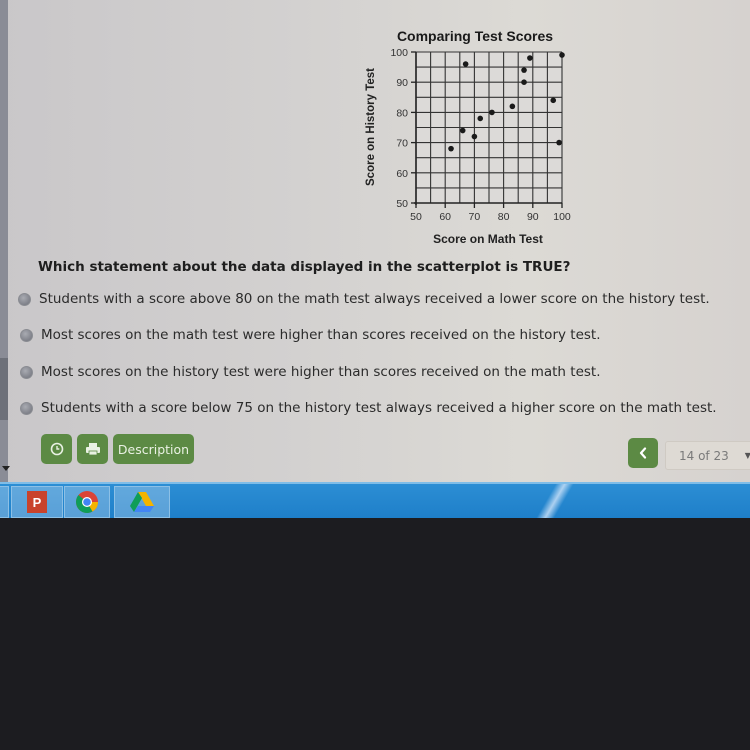 The image size is (750, 750). I want to click on y-axis-label: Score on History Test, so click(371, 127).